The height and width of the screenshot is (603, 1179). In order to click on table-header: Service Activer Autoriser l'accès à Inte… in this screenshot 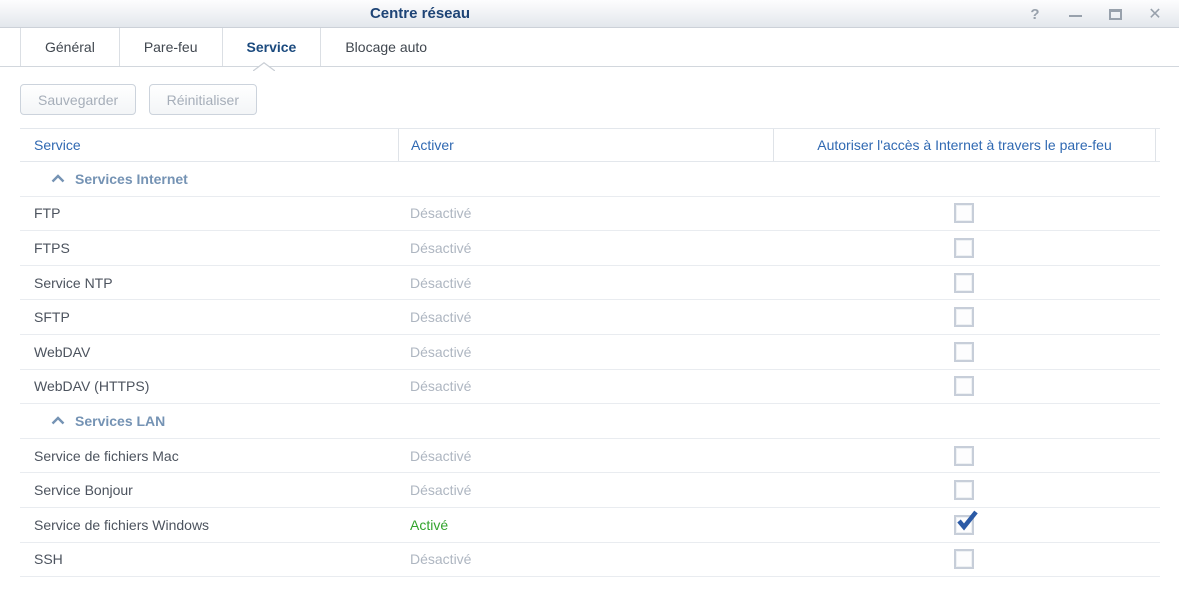, I will do `click(590, 145)`.